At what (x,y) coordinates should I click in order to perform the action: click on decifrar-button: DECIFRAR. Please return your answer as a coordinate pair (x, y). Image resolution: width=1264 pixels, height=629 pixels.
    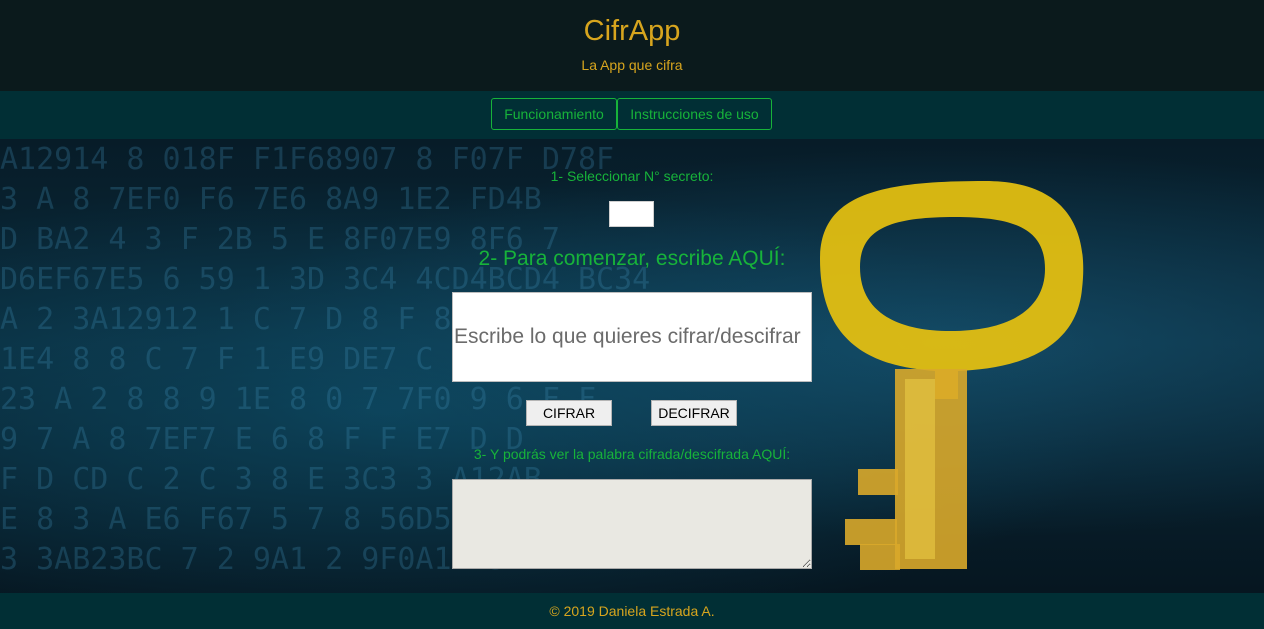
    Looking at the image, I should click on (694, 413).